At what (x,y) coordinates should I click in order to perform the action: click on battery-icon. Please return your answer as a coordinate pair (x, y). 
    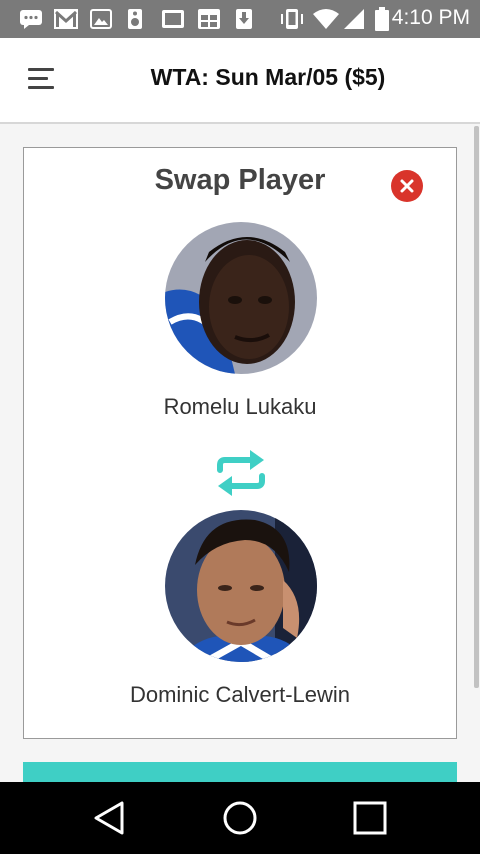
    Looking at the image, I should click on (382, 19).